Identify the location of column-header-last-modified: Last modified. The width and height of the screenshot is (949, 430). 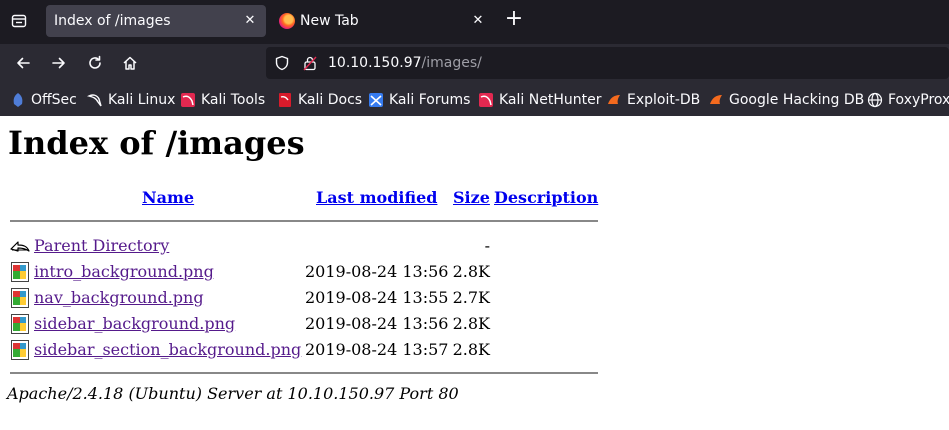
(376, 197).